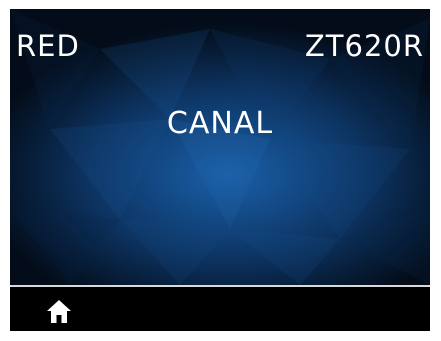  What do you see at coordinates (364, 46) in the screenshot?
I see `printer-model-label: ZT620R` at bounding box center [364, 46].